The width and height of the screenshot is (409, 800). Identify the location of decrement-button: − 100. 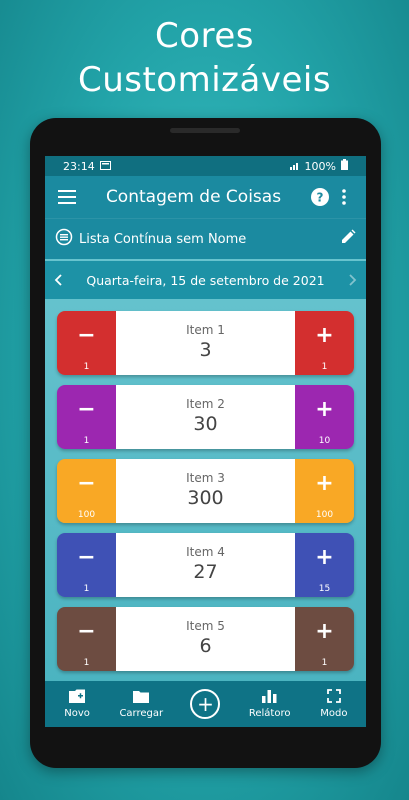
(86, 491).